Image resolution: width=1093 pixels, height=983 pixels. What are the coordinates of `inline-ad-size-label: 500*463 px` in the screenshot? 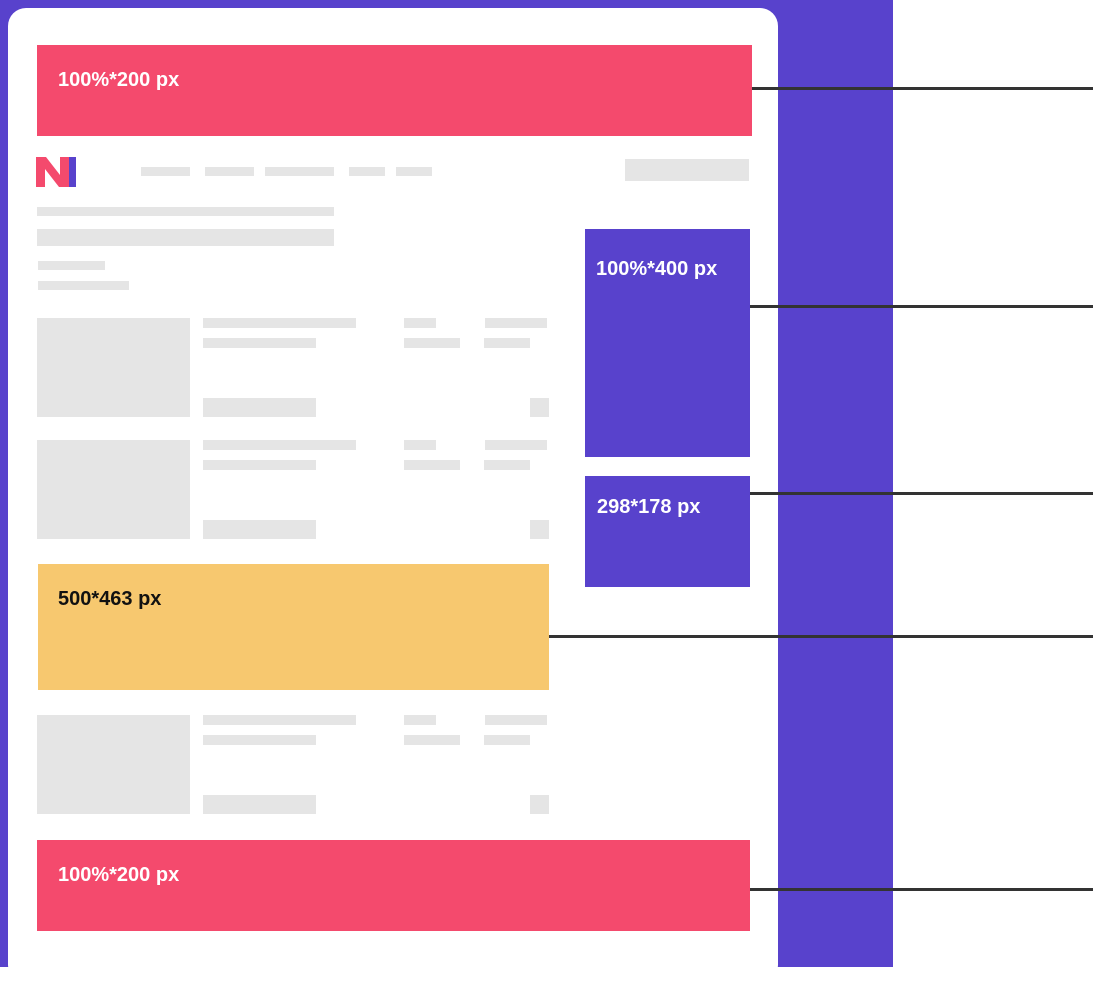 It's located at (110, 599).